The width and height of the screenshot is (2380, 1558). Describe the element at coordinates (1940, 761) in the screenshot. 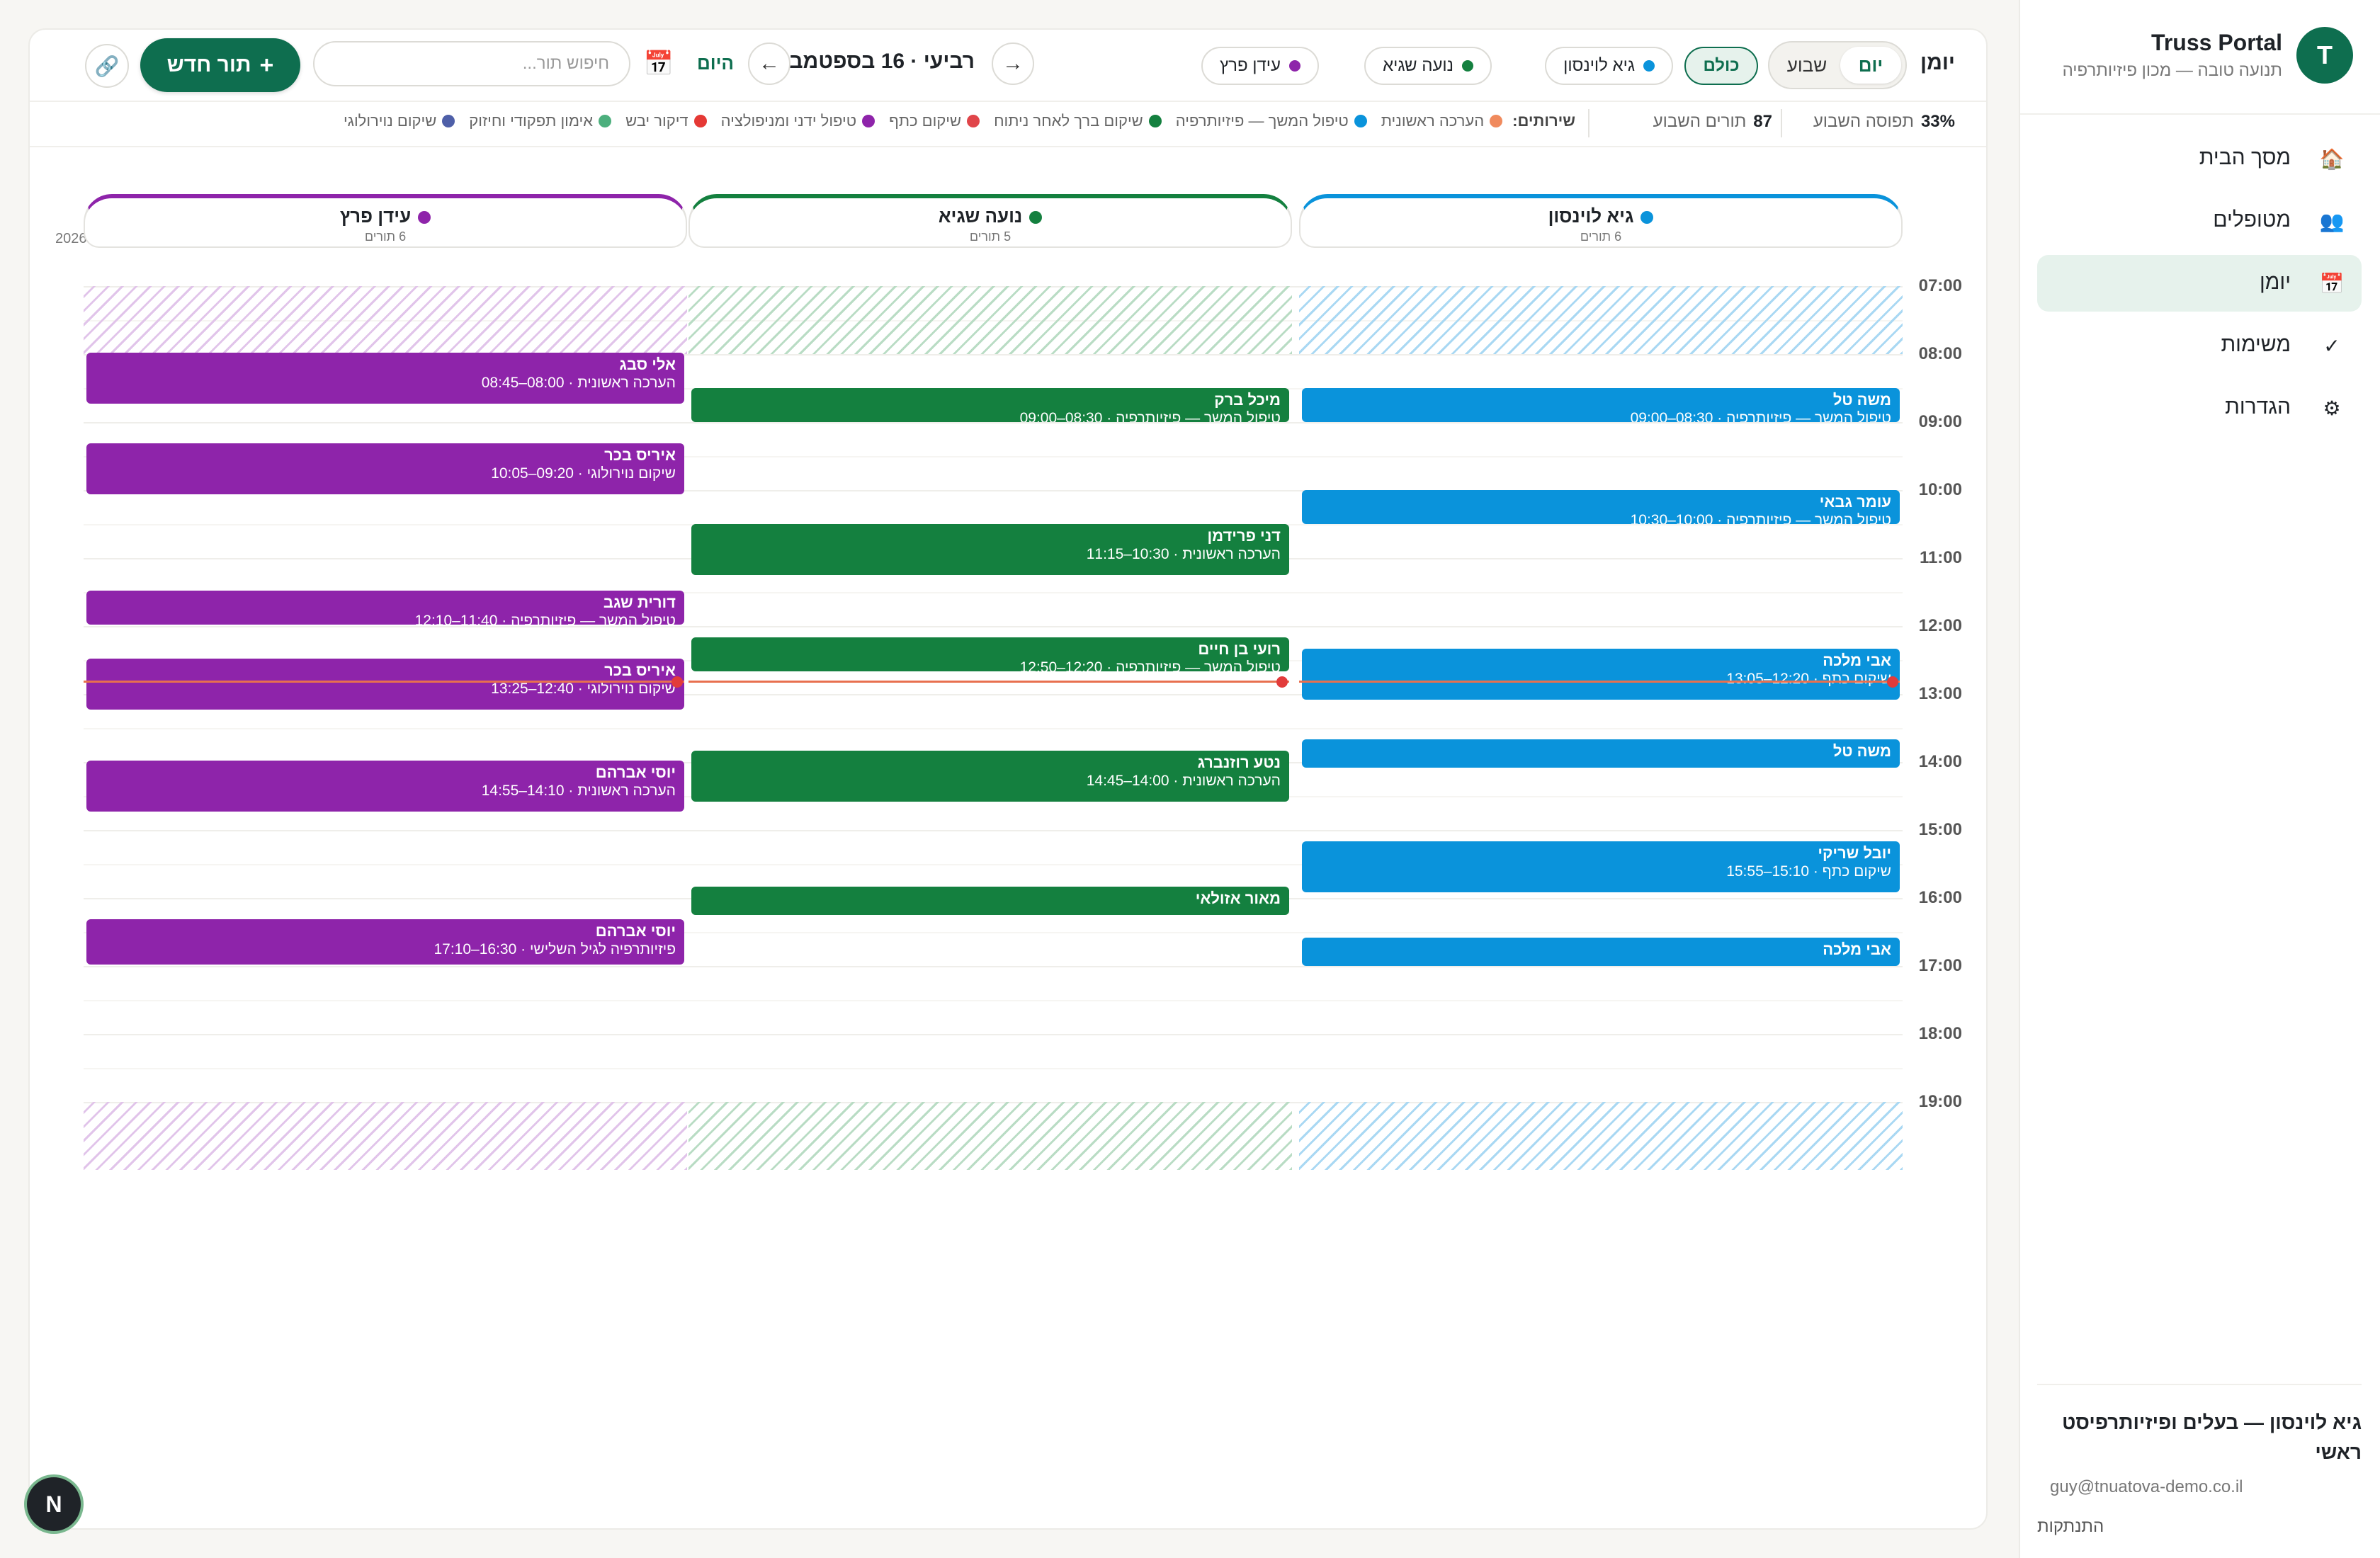

I see `hour-label: 14:00` at that location.